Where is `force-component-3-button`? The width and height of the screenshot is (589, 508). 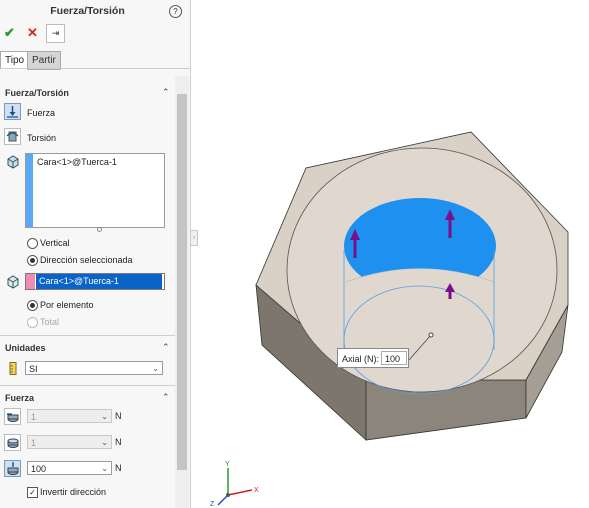
force-component-3-button is located at coordinates (12, 468).